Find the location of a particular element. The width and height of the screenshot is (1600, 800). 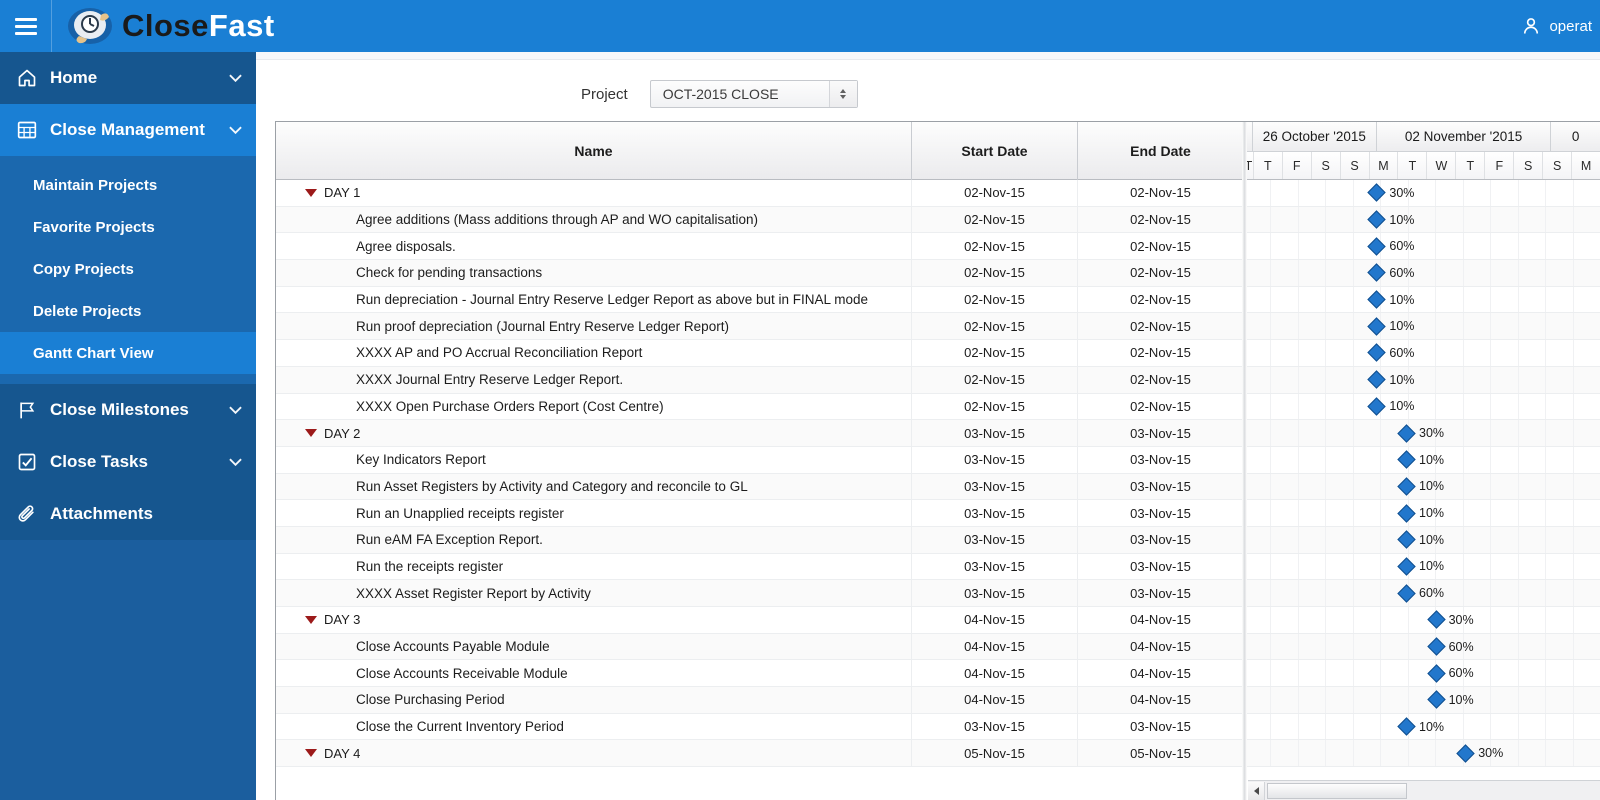

timeline-horizontal-scrollbar is located at coordinates (1424, 790).